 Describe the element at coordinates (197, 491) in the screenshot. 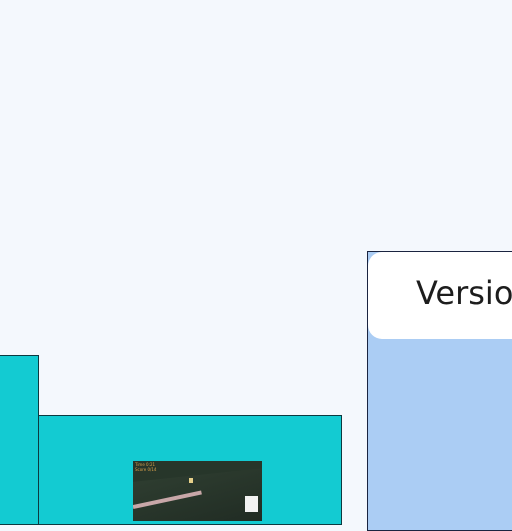

I see `game-screenshot-thumbnail: Time 0:21 Score 0/14` at that location.